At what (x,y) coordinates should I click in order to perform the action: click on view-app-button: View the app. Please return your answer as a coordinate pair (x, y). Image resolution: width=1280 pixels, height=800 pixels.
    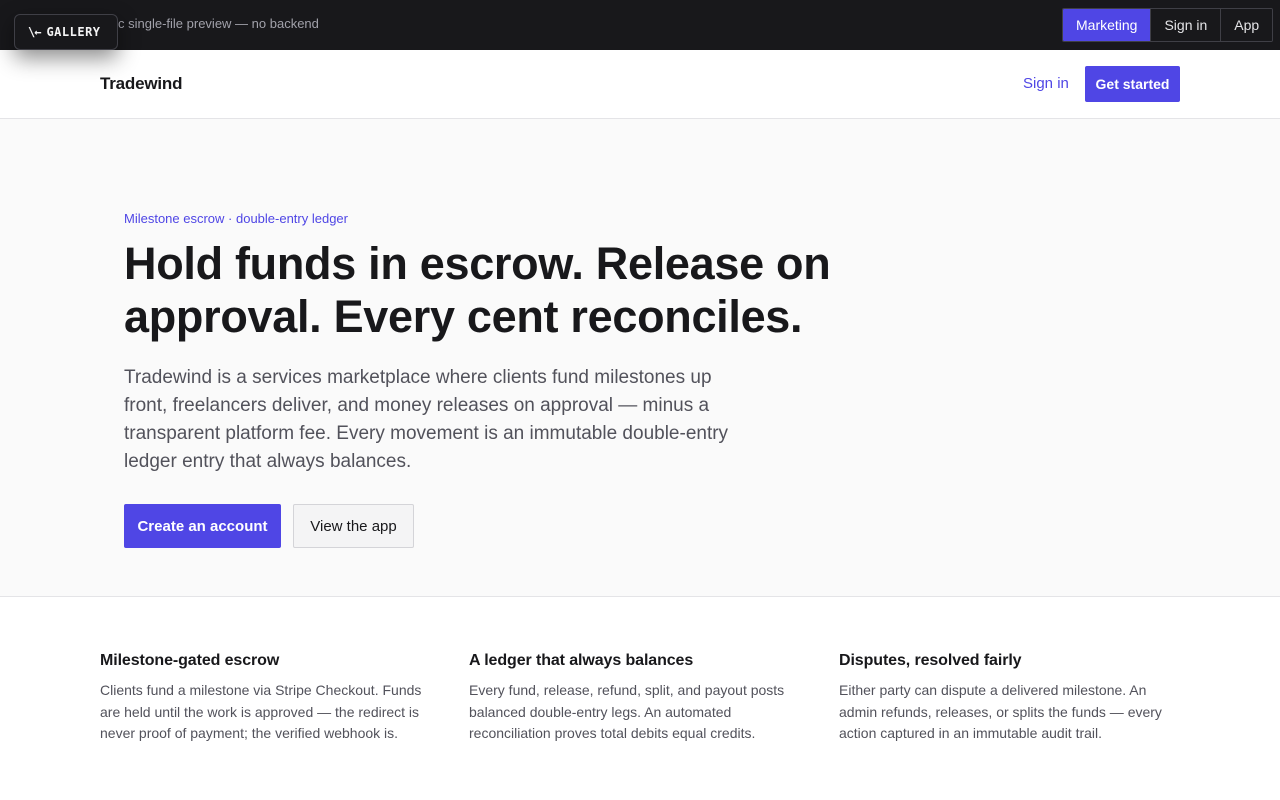
    Looking at the image, I should click on (353, 526).